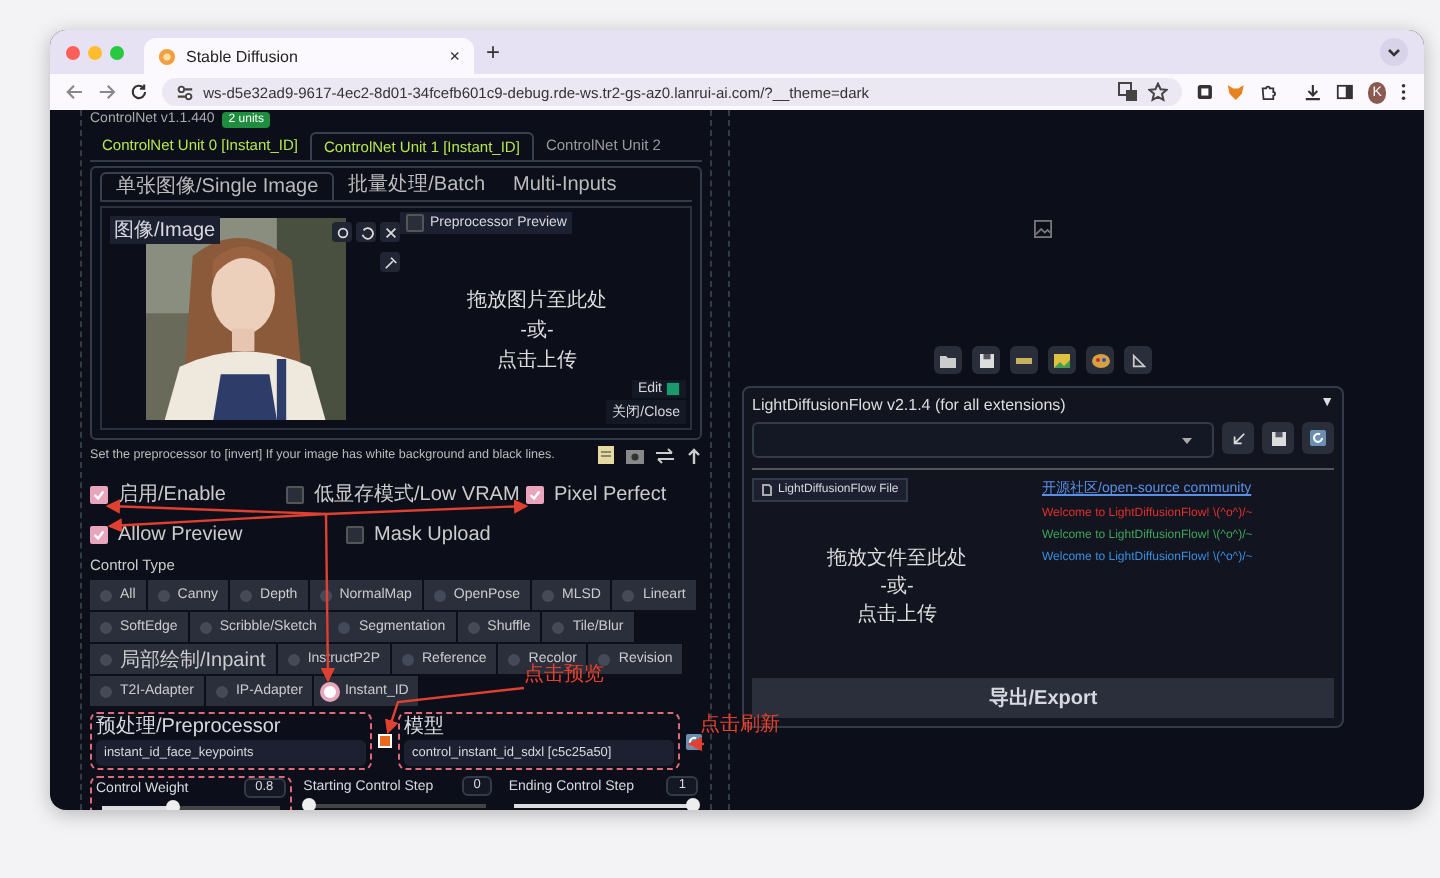  I want to click on upload-hint: 拖放文件至此处, so click(897, 558).